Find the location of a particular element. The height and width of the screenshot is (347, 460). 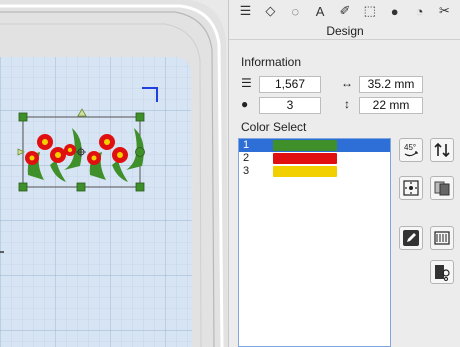

stitch-count-field: 1,567 is located at coordinates (290, 84).